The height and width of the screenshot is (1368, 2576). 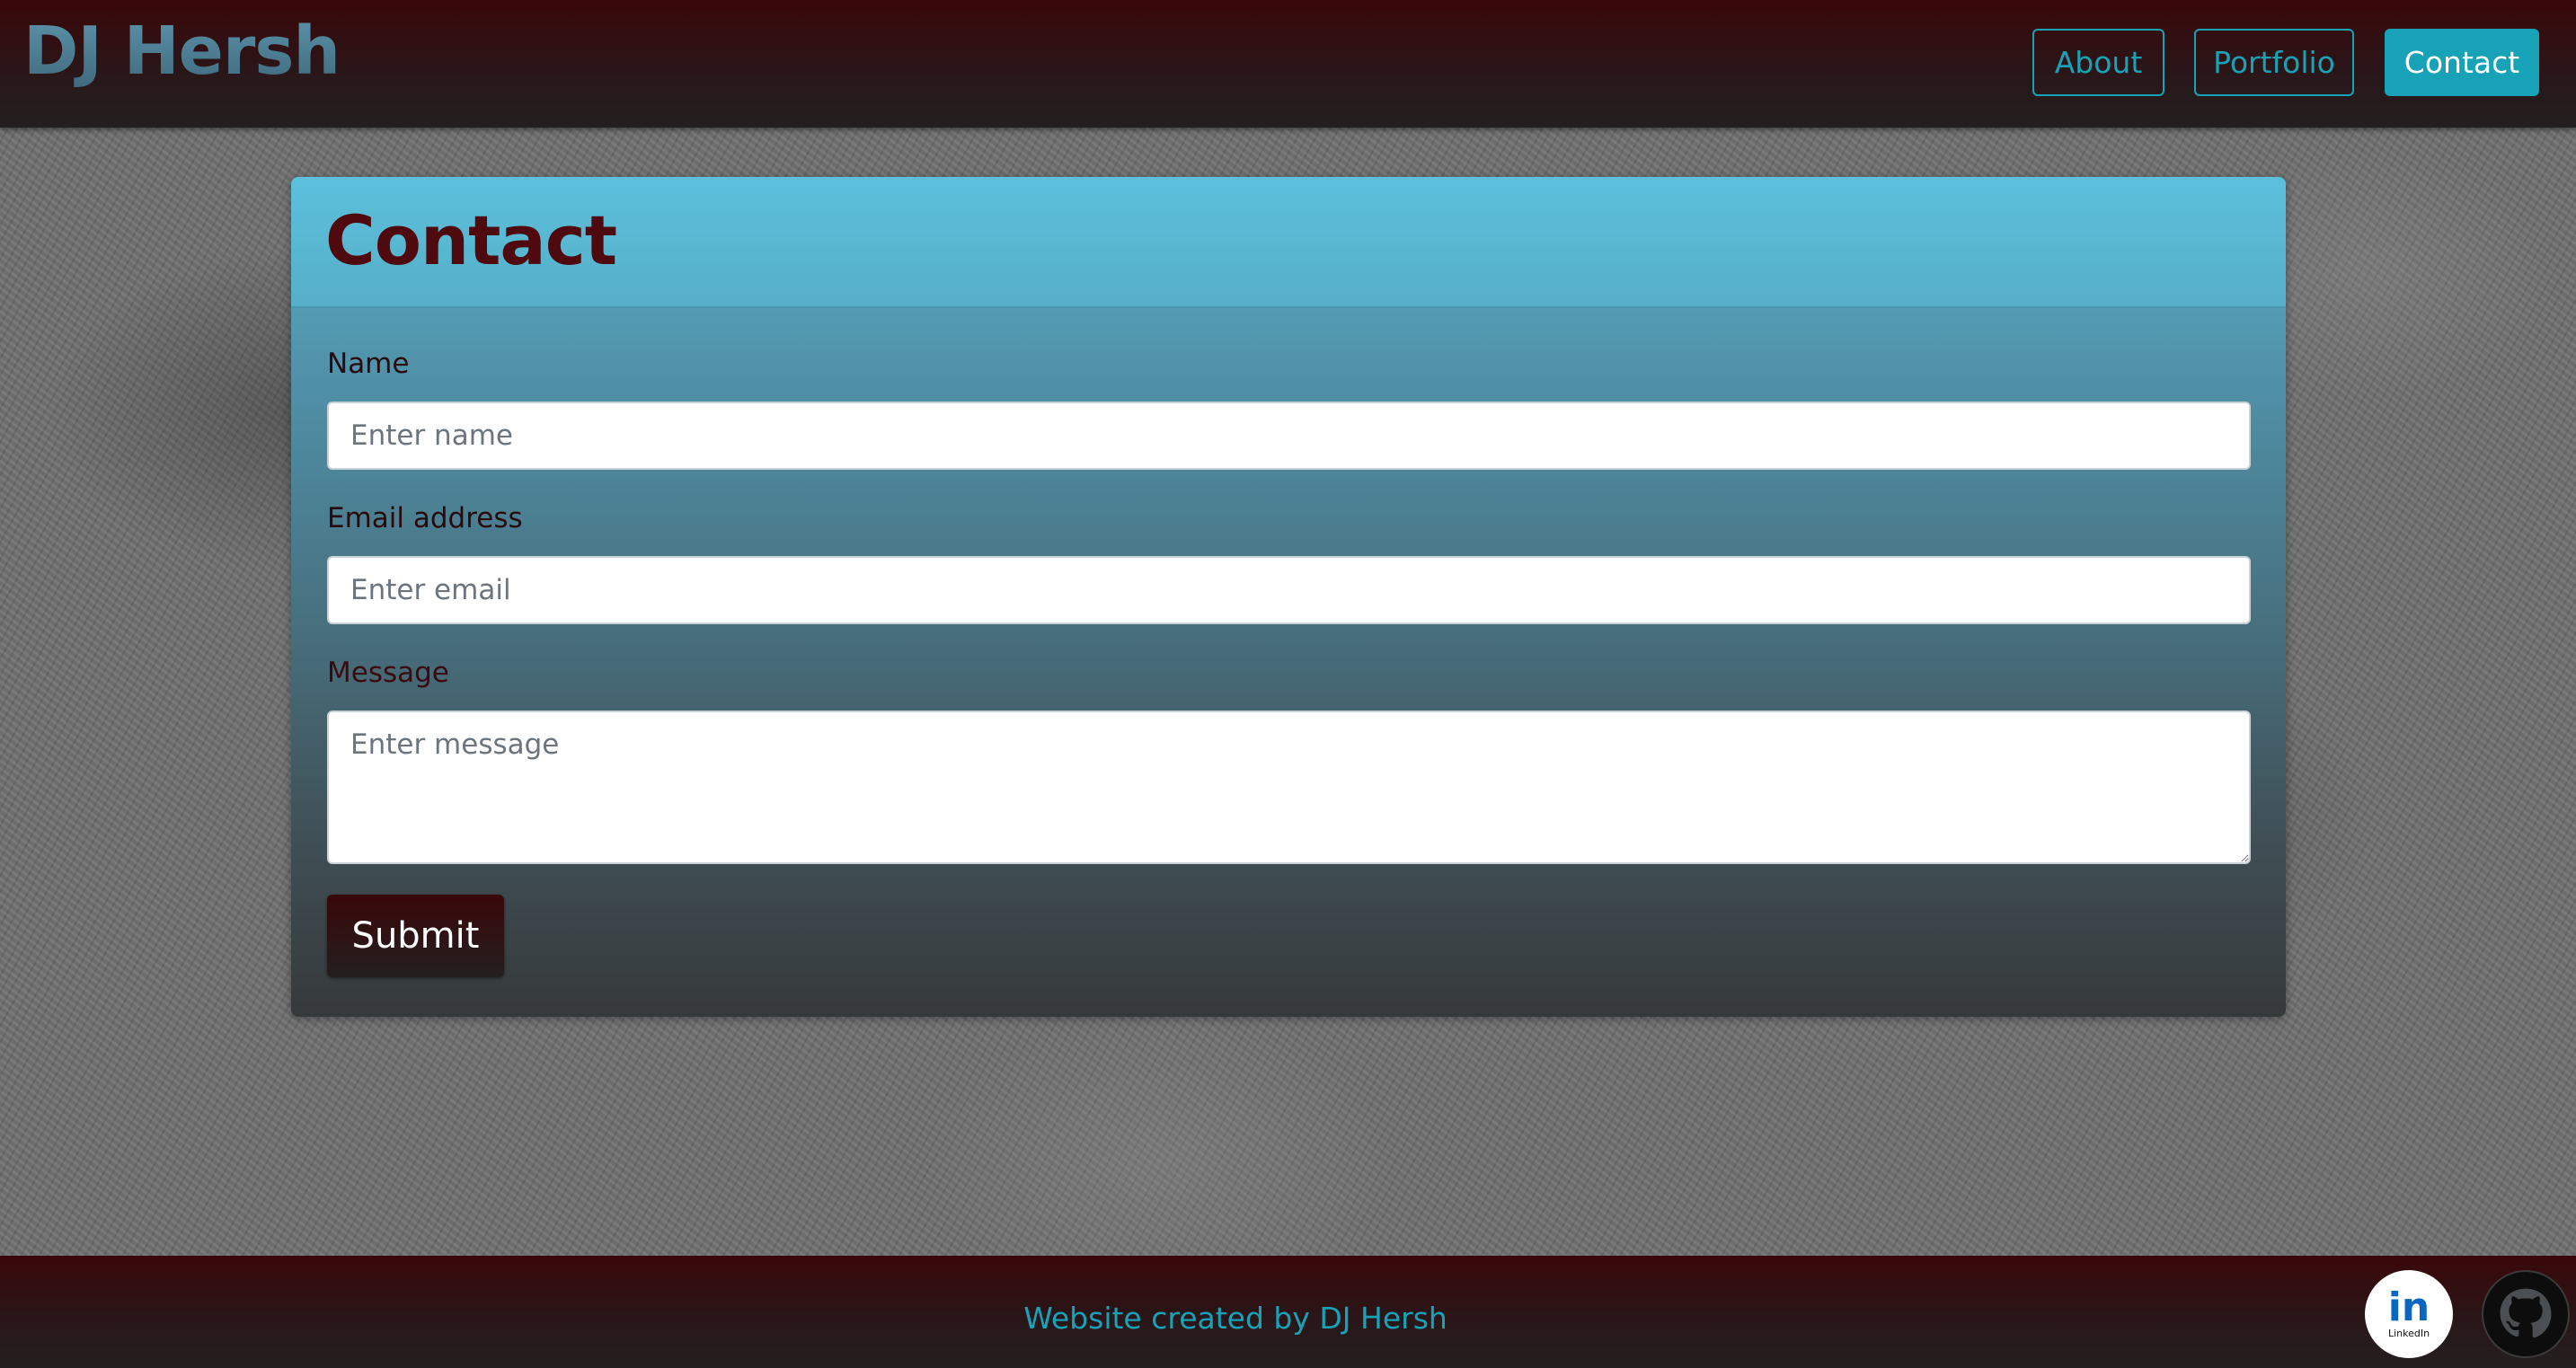 What do you see at coordinates (2408, 1307) in the screenshot?
I see `linkedin-logo-text: in` at bounding box center [2408, 1307].